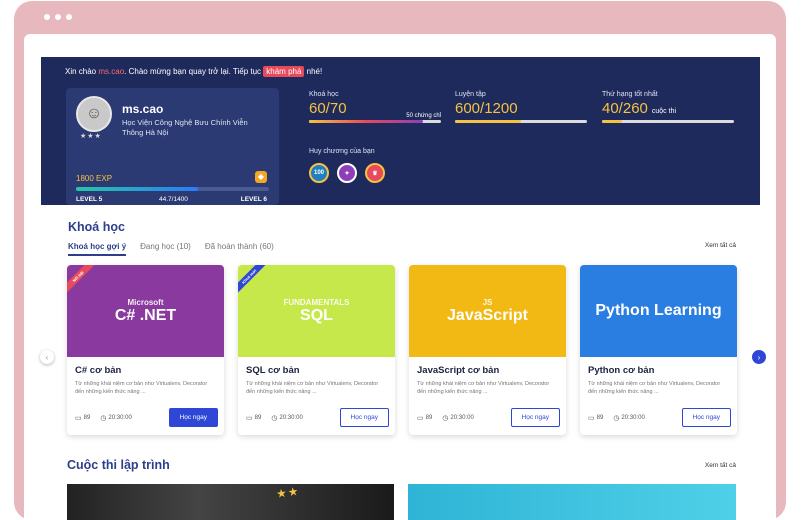  What do you see at coordinates (423, 116) in the screenshot?
I see `stat-sub: 50 chứng chỉ` at bounding box center [423, 116].